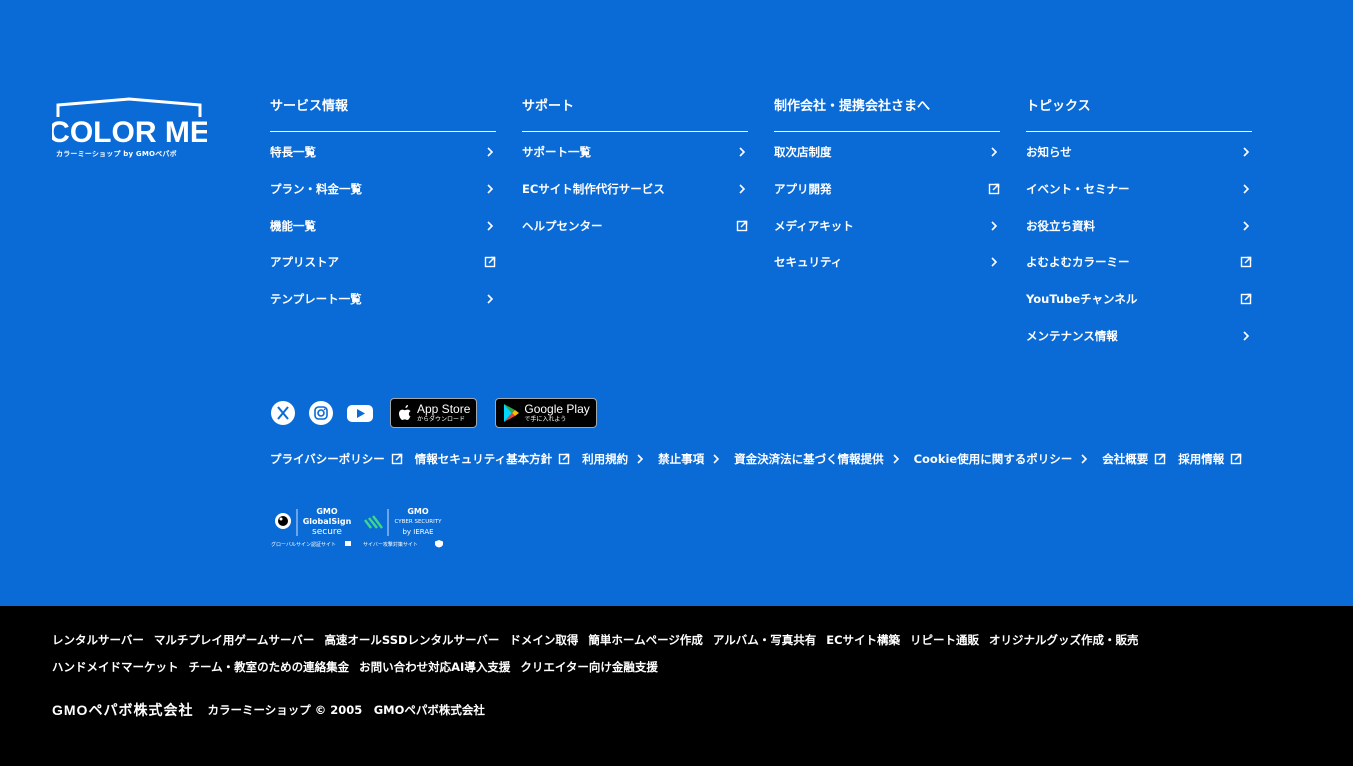 The height and width of the screenshot is (766, 1353). I want to click on policy-link: Cookie使用に関するポリシー, so click(1002, 459).